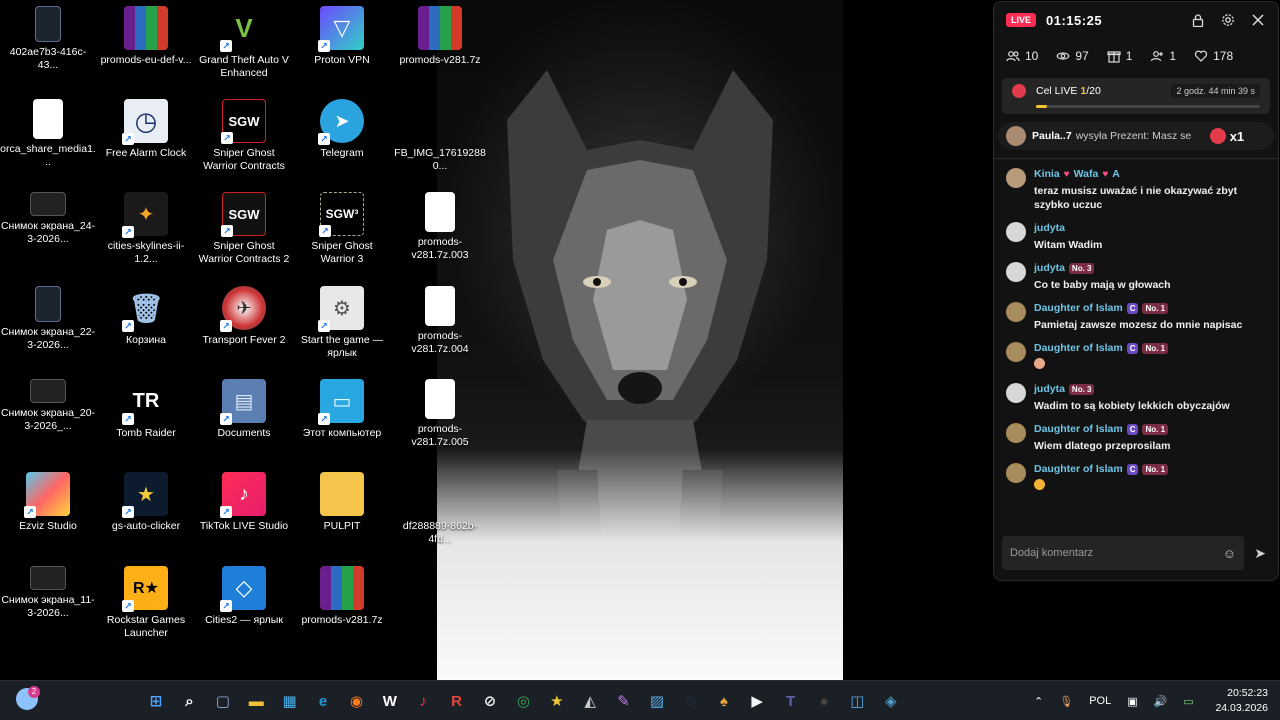  Describe the element at coordinates (146, 129) in the screenshot. I see `desktop-icon: ◷ ↗ Free Alarm Clock` at that location.